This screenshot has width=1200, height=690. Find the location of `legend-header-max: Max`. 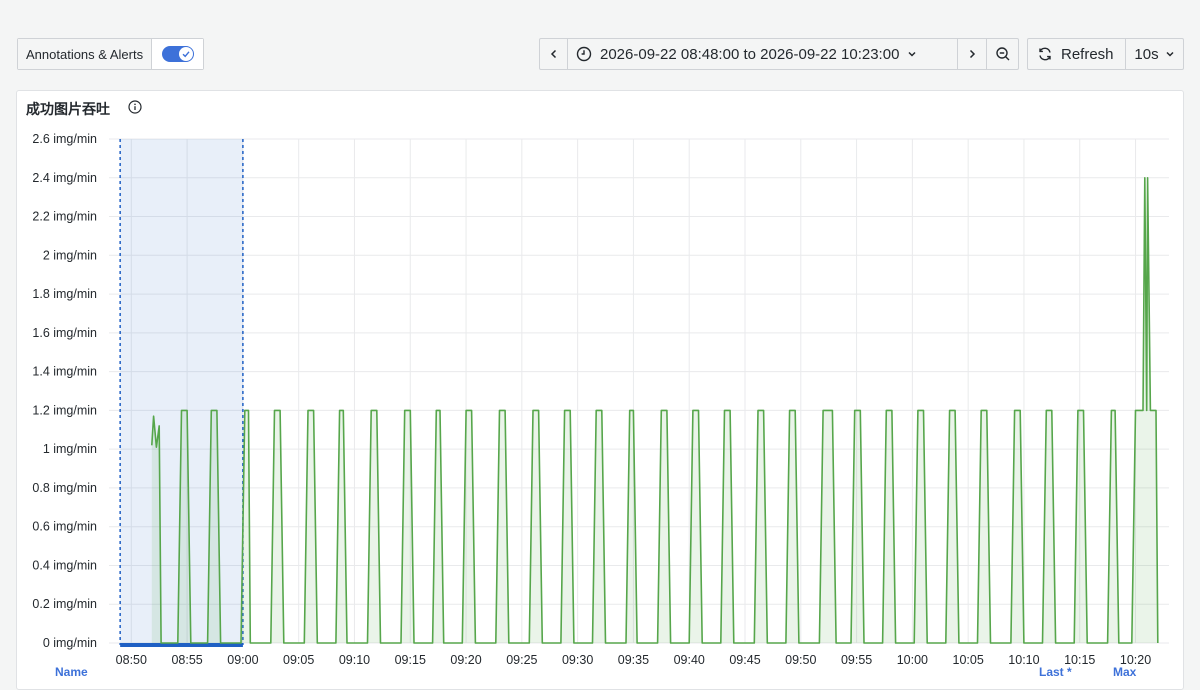

legend-header-max: Max is located at coordinates (1124, 672).